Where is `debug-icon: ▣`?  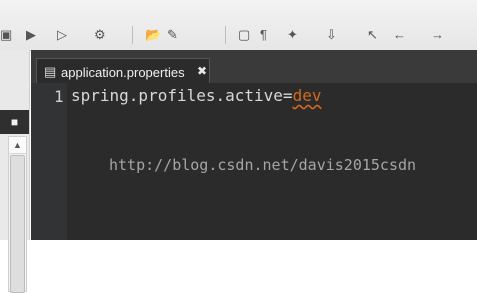 debug-icon: ▣ is located at coordinates (6, 35).